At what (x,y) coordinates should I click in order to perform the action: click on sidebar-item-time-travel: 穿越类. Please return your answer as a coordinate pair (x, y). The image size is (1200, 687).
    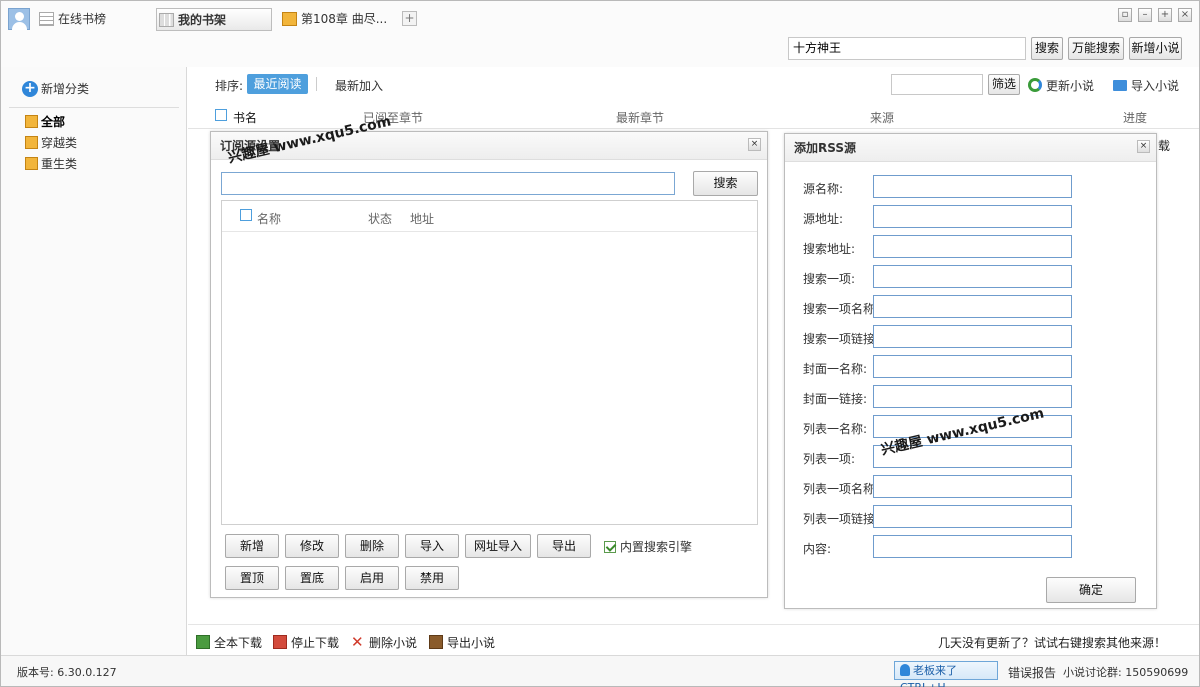
    Looking at the image, I should click on (51, 143).